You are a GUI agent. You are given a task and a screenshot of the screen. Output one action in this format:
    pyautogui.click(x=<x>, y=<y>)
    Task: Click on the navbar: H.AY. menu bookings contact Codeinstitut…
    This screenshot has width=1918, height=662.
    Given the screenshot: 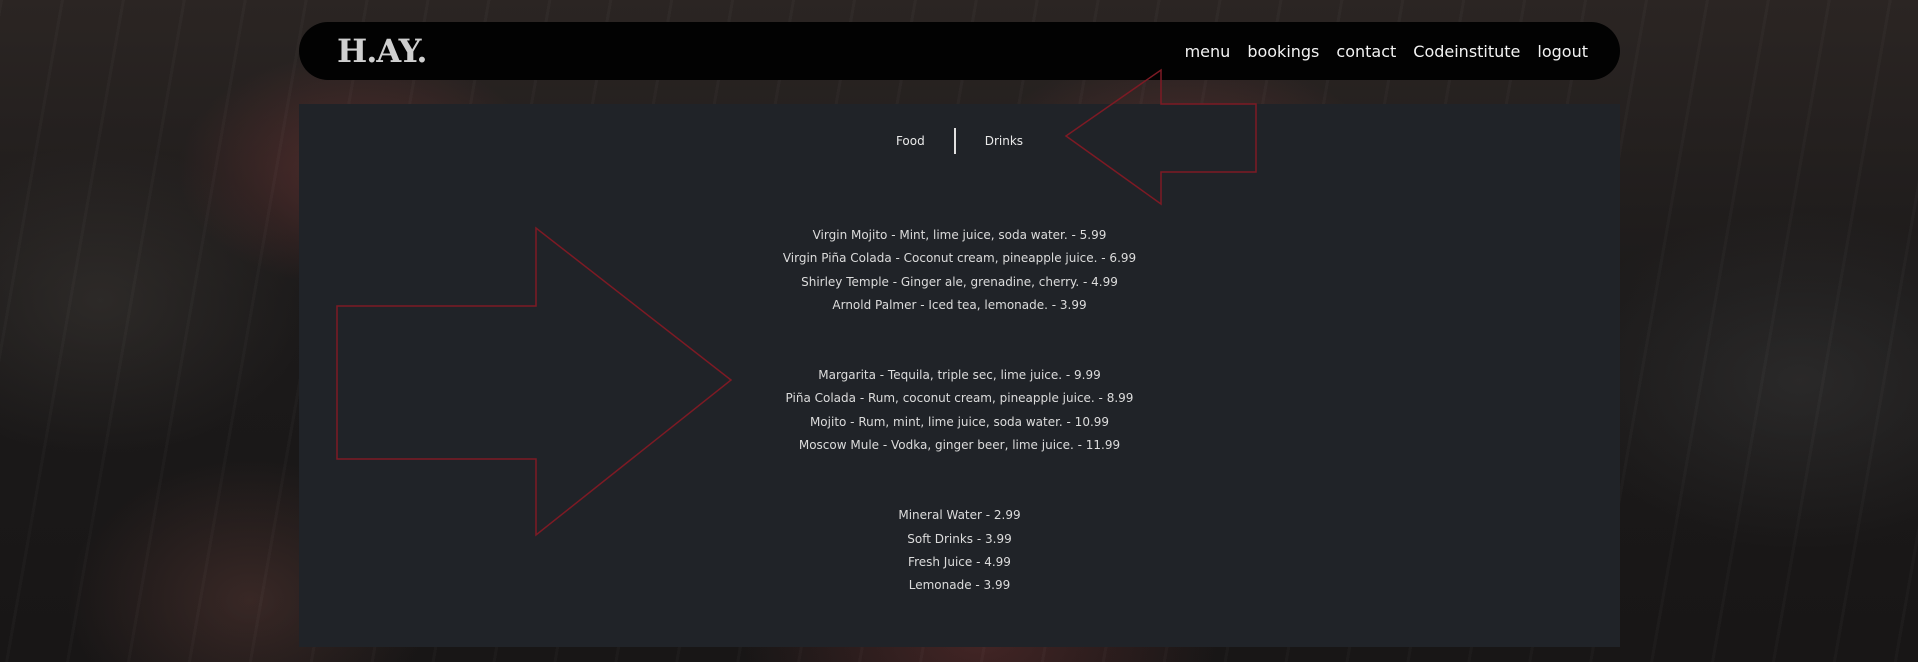 What is the action you would take?
    pyautogui.click(x=959, y=51)
    